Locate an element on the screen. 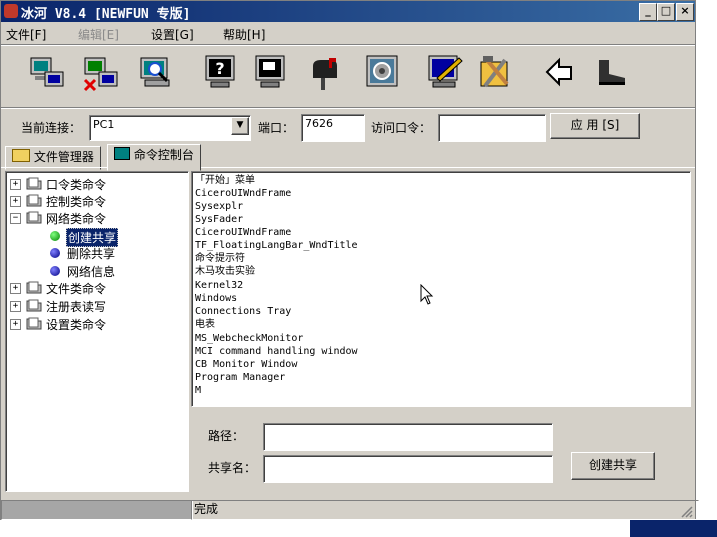  password-label: 访问口令： is located at coordinates (401, 128).